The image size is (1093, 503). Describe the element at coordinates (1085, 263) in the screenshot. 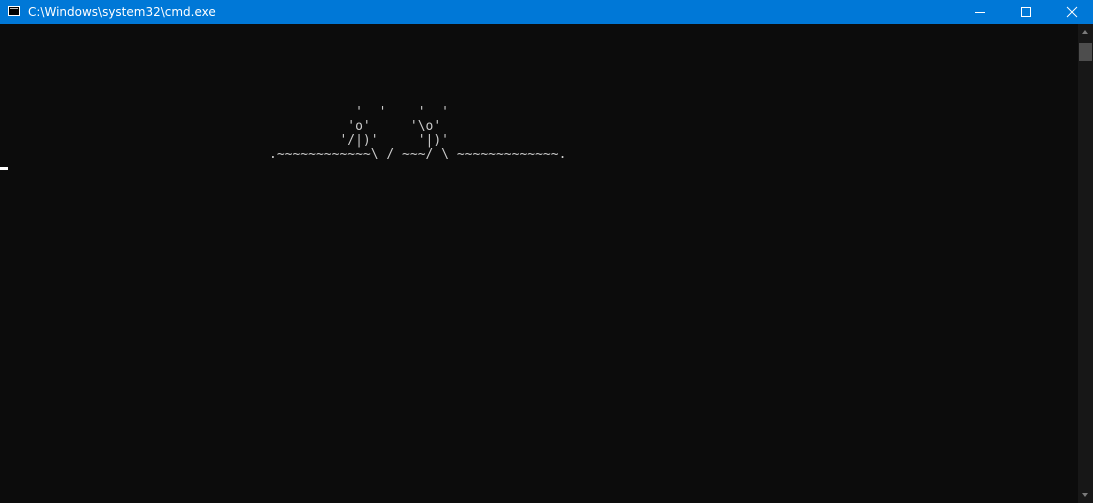

I see `vertical-scrollbar` at that location.